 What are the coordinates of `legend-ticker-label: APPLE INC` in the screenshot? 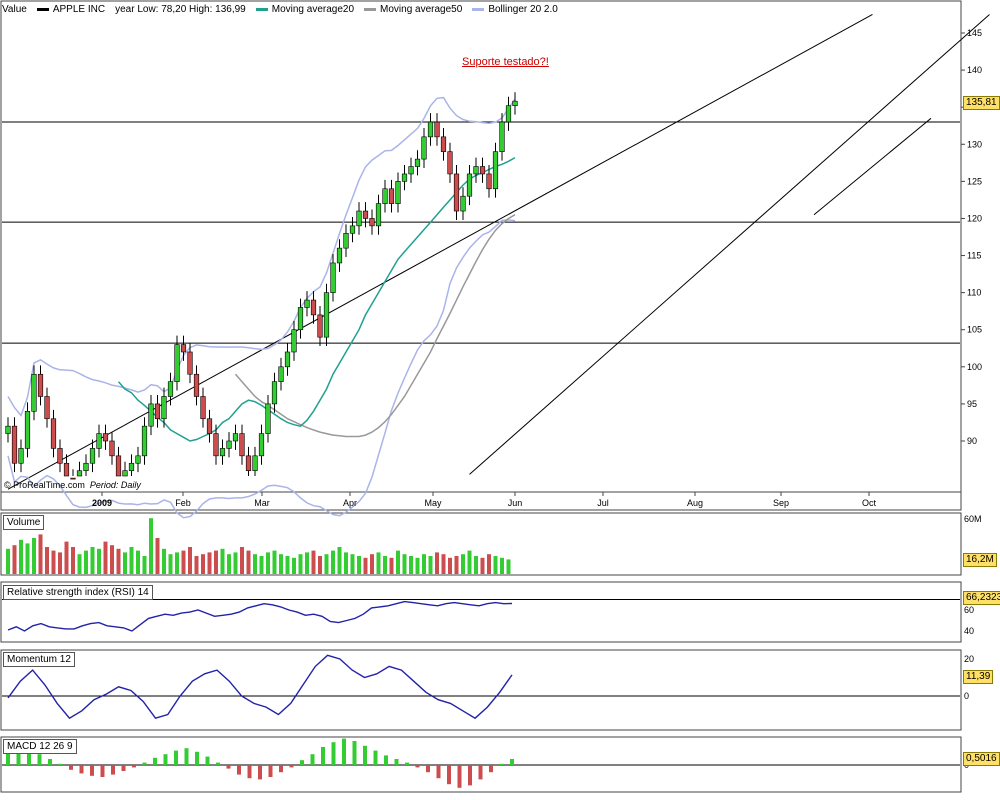 It's located at (79, 9).